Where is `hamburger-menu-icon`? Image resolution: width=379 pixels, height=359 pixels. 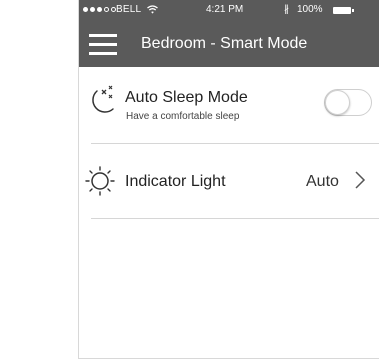 hamburger-menu-icon is located at coordinates (103, 44).